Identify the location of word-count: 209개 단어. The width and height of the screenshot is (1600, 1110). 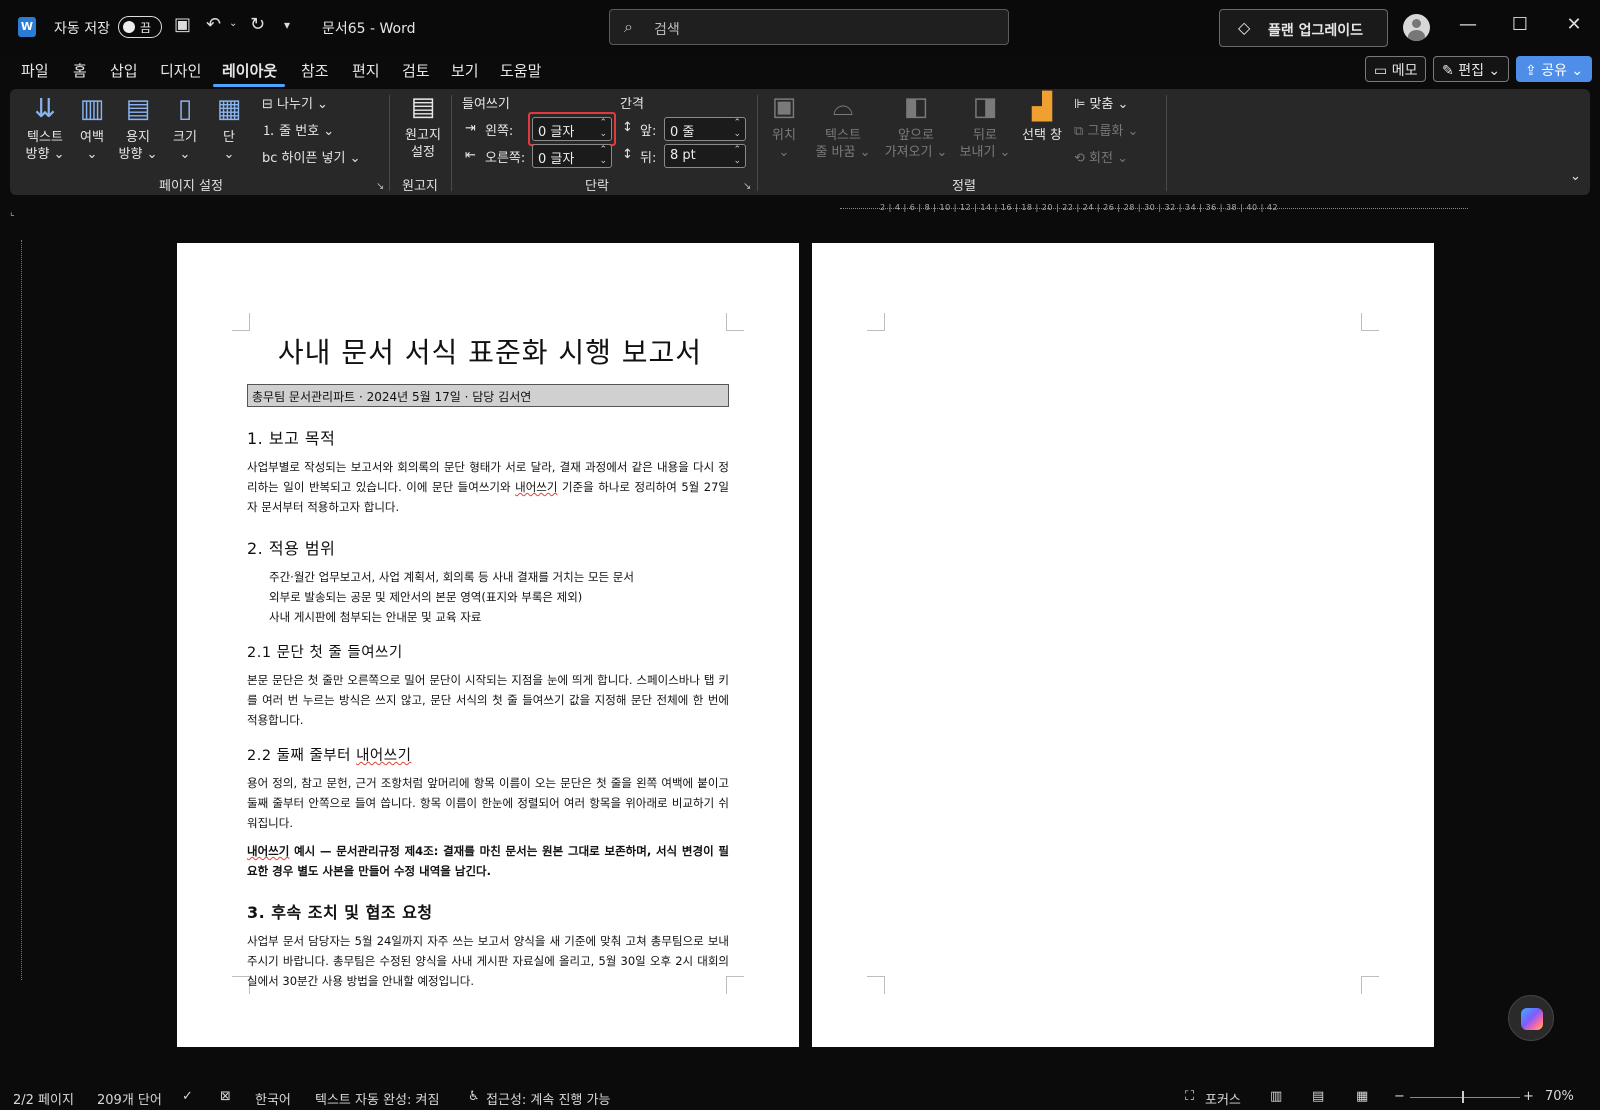
(129, 1098).